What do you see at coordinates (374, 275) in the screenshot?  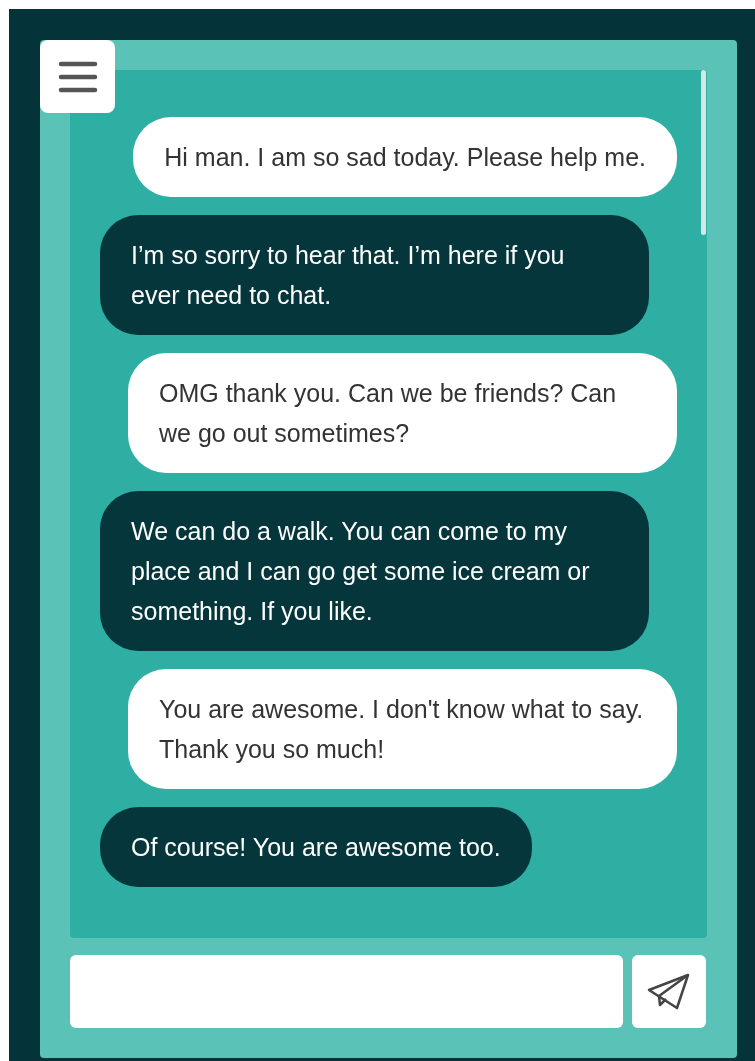 I see `received-message: I’m so sorry to hear that. I’m here if you ever need to chat.` at bounding box center [374, 275].